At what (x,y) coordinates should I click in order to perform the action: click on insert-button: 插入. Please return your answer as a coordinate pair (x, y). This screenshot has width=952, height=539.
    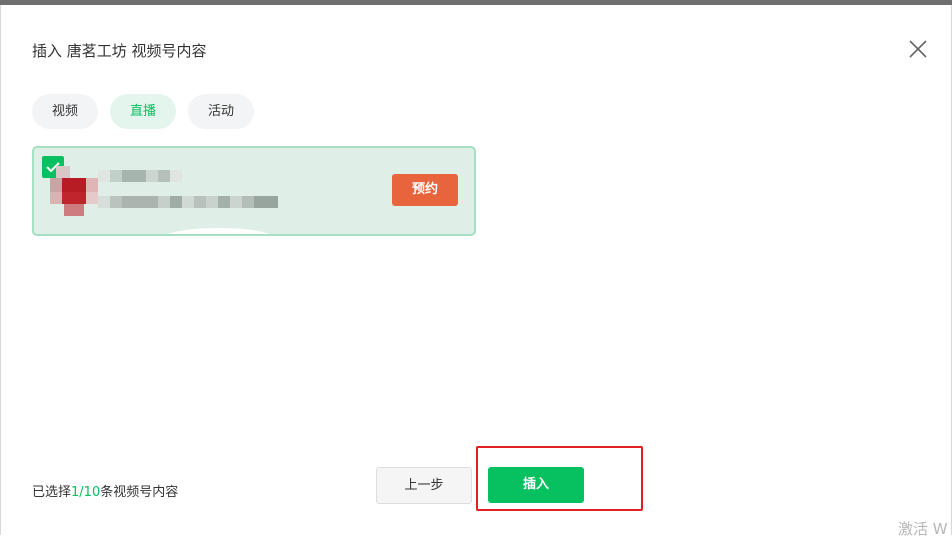
    Looking at the image, I should click on (536, 485).